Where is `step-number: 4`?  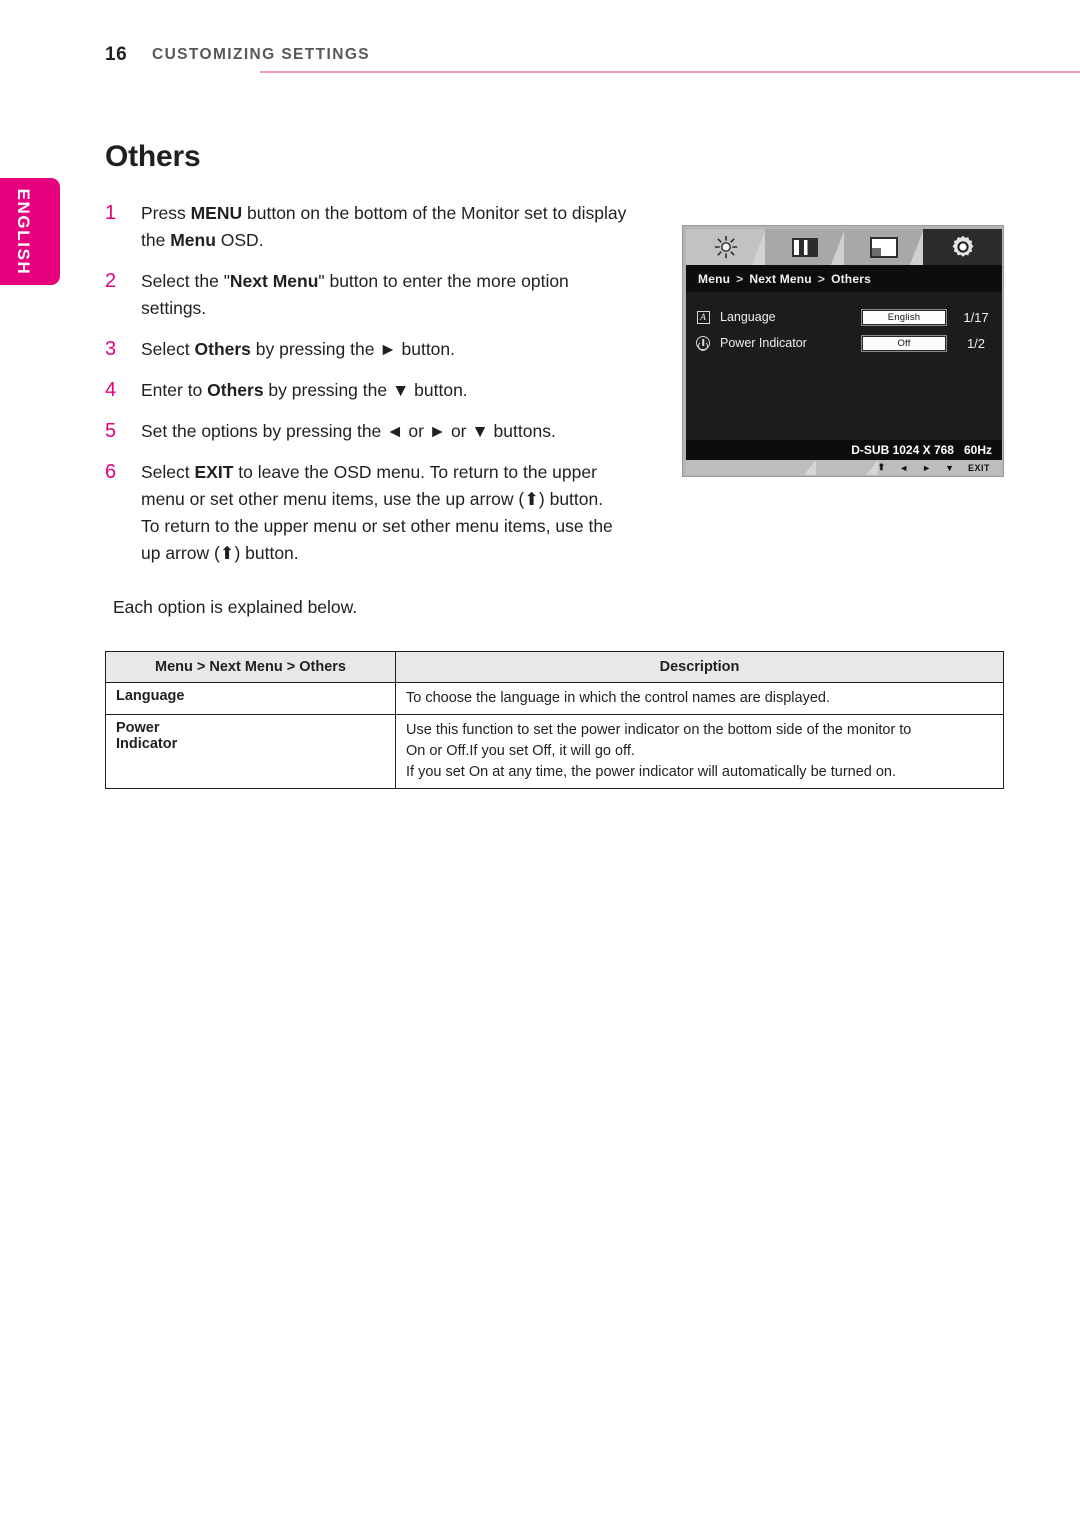
step-number: 4 is located at coordinates (111, 390).